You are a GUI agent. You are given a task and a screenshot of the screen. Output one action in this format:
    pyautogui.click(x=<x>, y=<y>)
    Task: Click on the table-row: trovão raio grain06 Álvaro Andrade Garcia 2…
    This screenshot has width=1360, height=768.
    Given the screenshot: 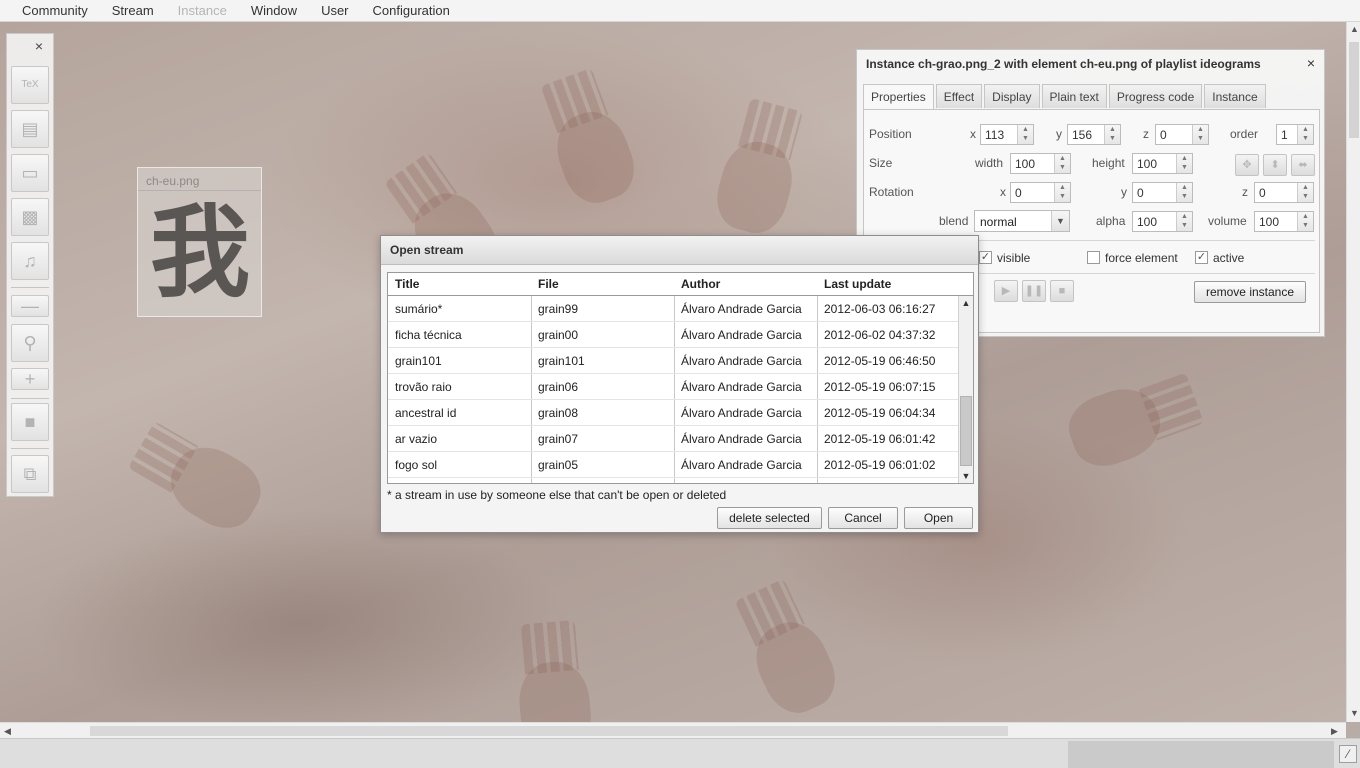 What is the action you would take?
    pyautogui.click(x=673, y=387)
    